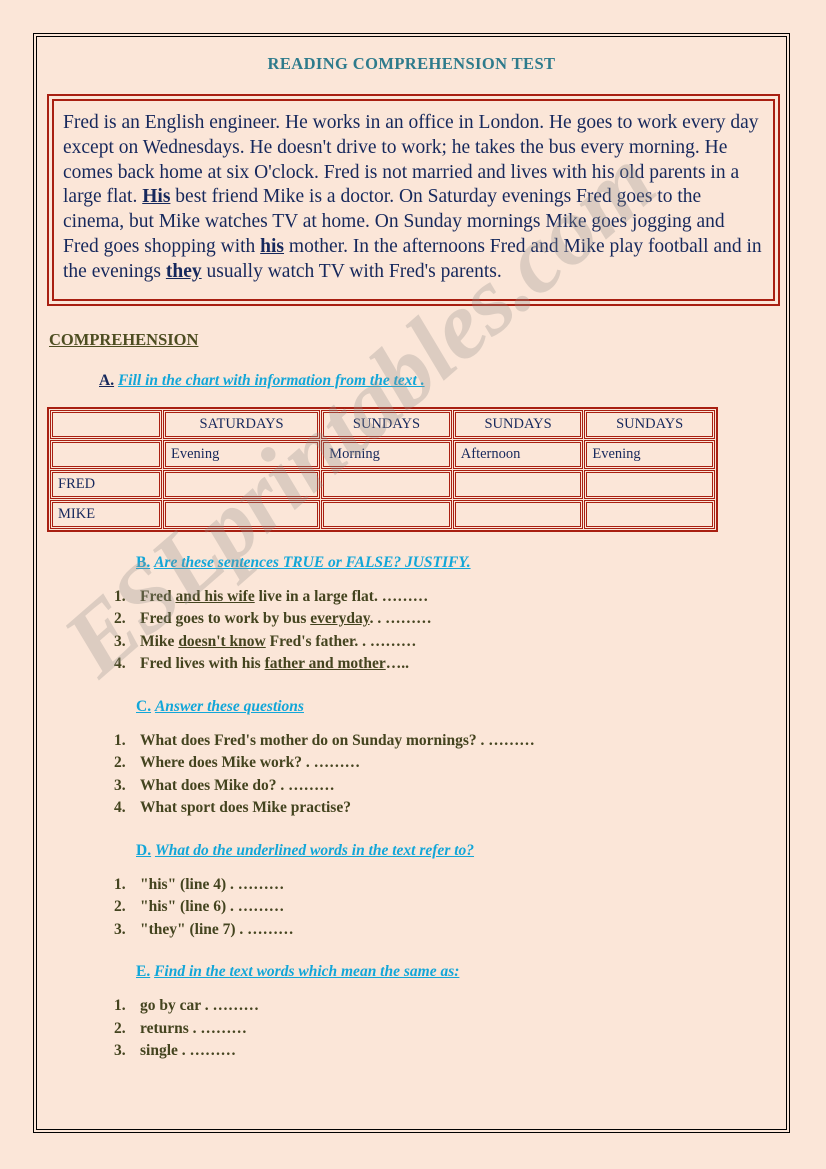 Image resolution: width=826 pixels, height=1169 pixels. What do you see at coordinates (222, 641) in the screenshot?
I see `underlined-word: doesn't know` at bounding box center [222, 641].